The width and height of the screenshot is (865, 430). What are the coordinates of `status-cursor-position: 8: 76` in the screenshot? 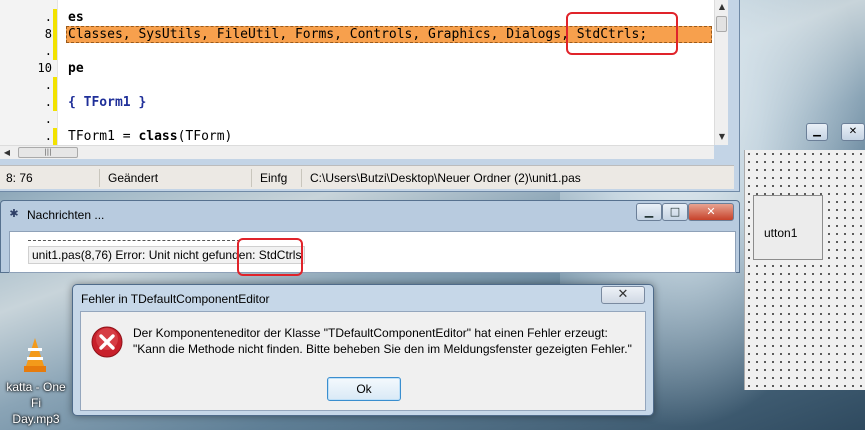 It's located at (50, 178).